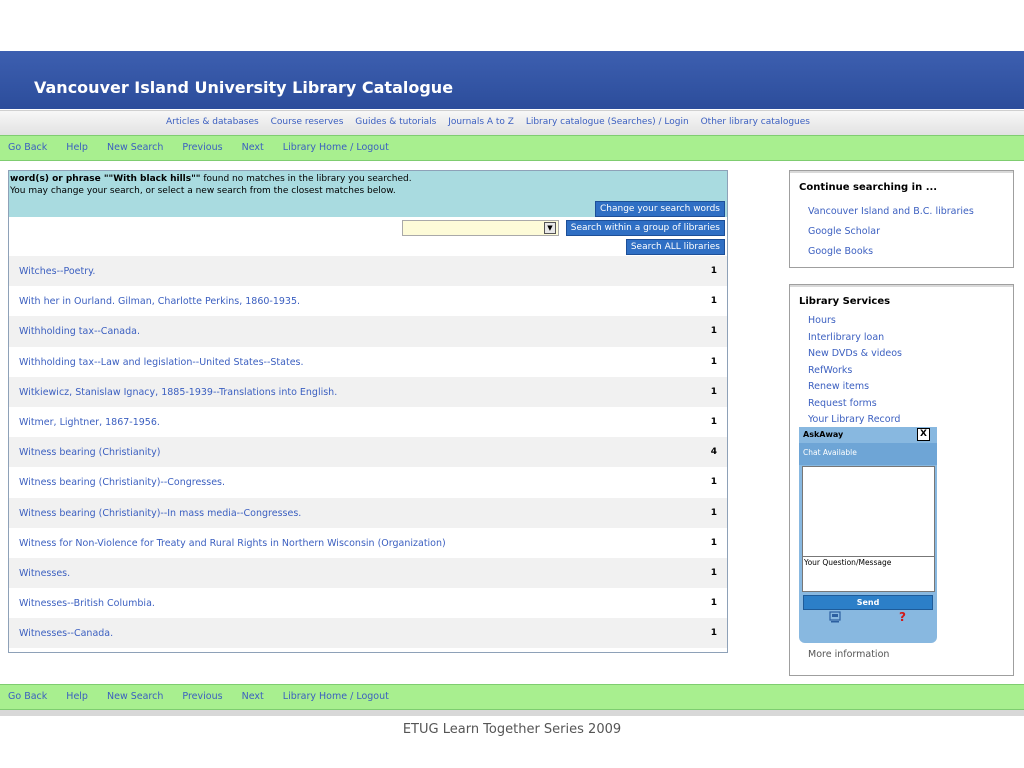 This screenshot has height=768, width=1024. What do you see at coordinates (307, 122) in the screenshot?
I see `topnav-course-reserves: Course reserves` at bounding box center [307, 122].